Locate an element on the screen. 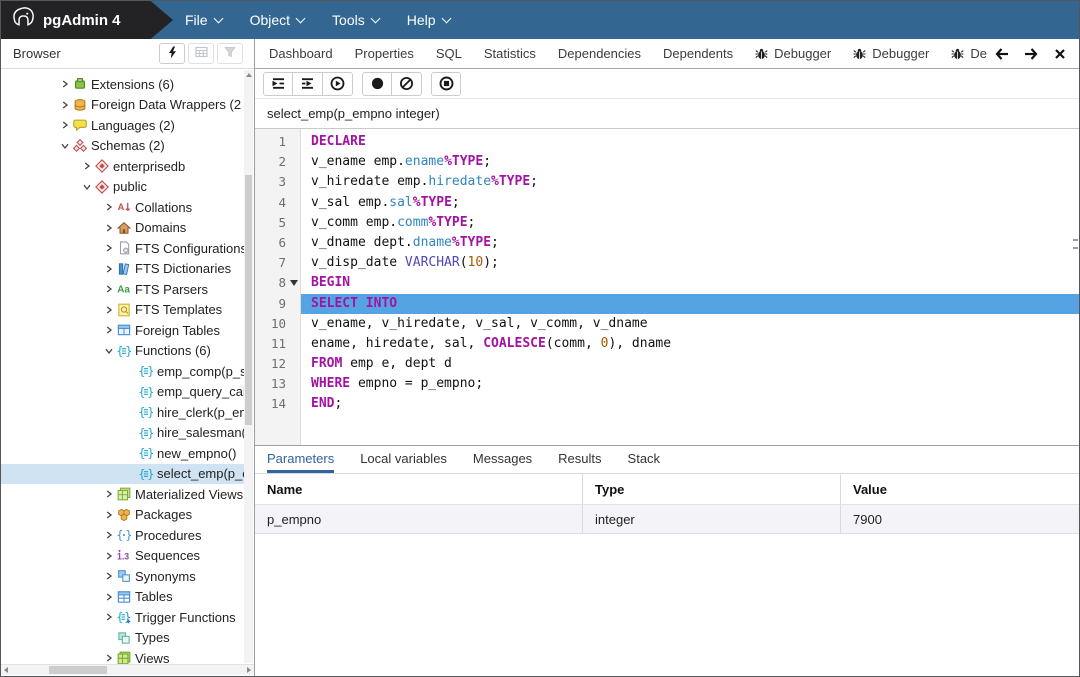 This screenshot has width=1080, height=677. tab-properties: Properties is located at coordinates (384, 53).